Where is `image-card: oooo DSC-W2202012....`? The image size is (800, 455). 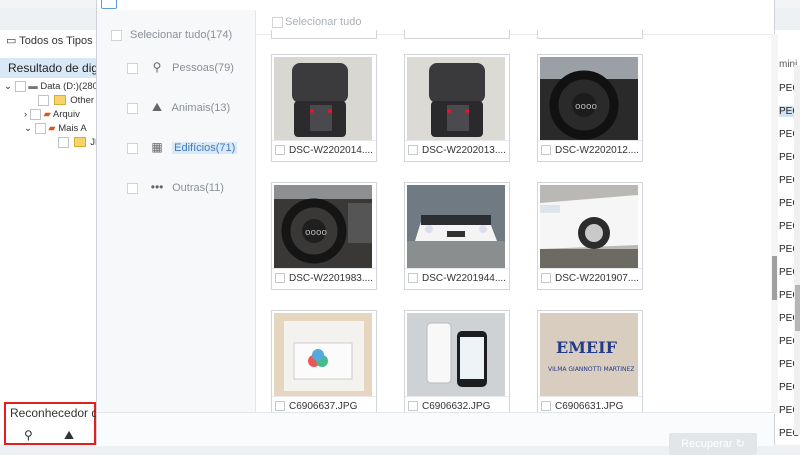 image-card: oooo DSC-W2202012.... is located at coordinates (590, 108).